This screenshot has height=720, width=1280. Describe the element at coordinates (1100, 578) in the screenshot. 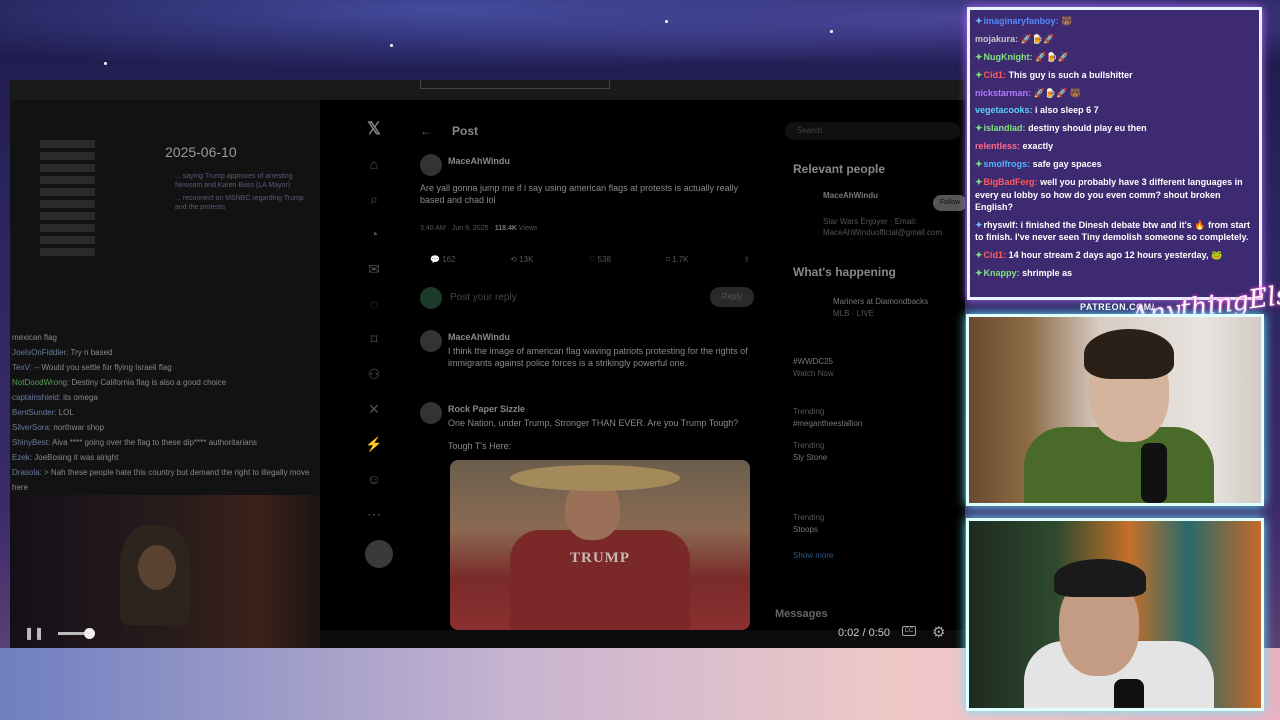

I see `cap` at that location.